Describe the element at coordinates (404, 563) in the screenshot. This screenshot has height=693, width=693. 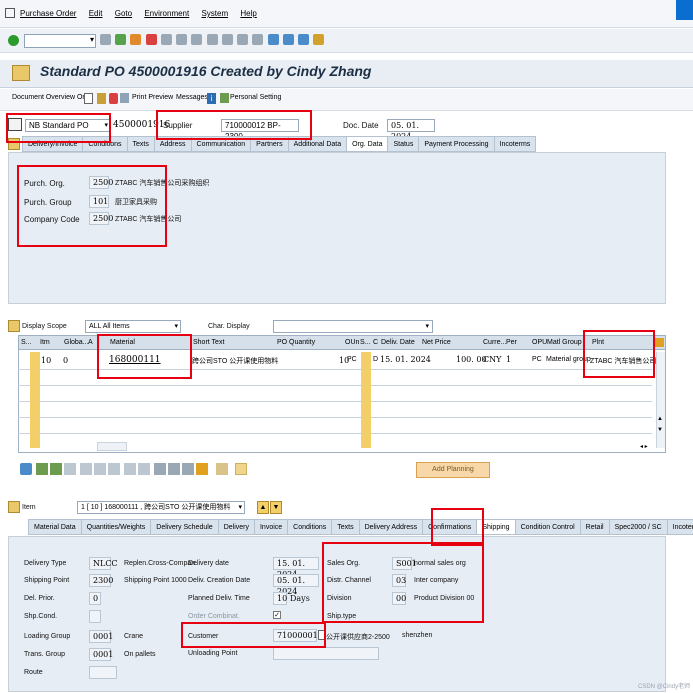
I see `sales-org-field: S001` at that location.